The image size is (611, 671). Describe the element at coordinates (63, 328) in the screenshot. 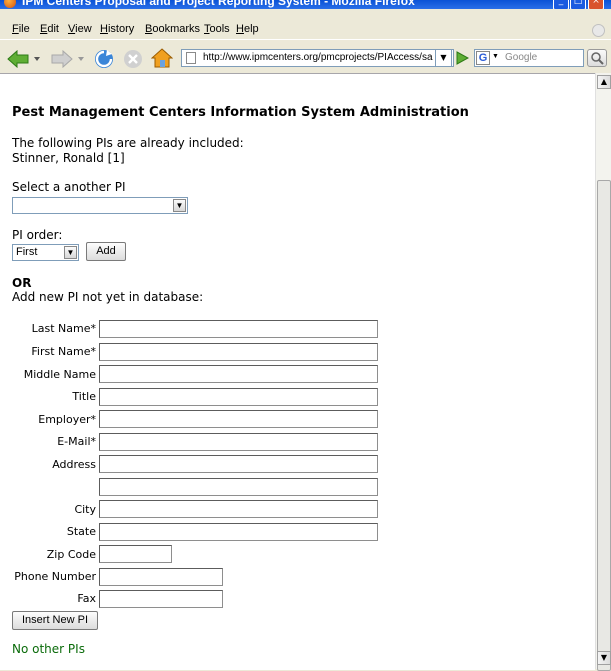

I see `last-name-label: Last Name*` at that location.